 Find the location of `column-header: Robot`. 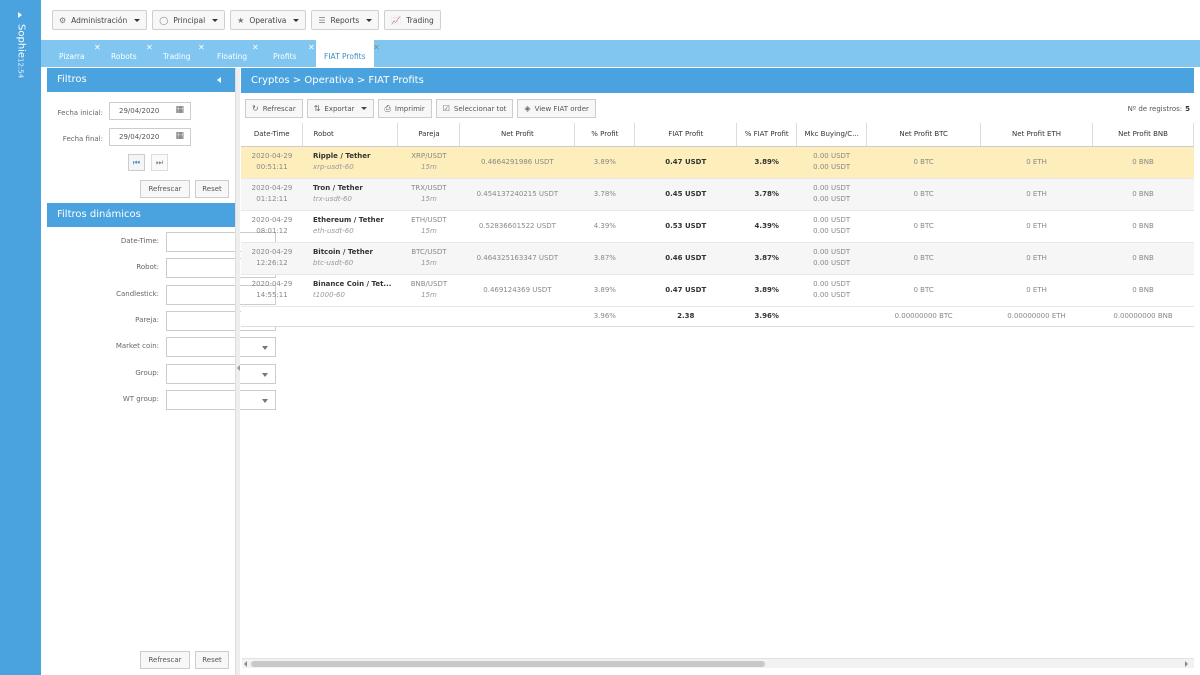

column-header: Robot is located at coordinates (350, 135).